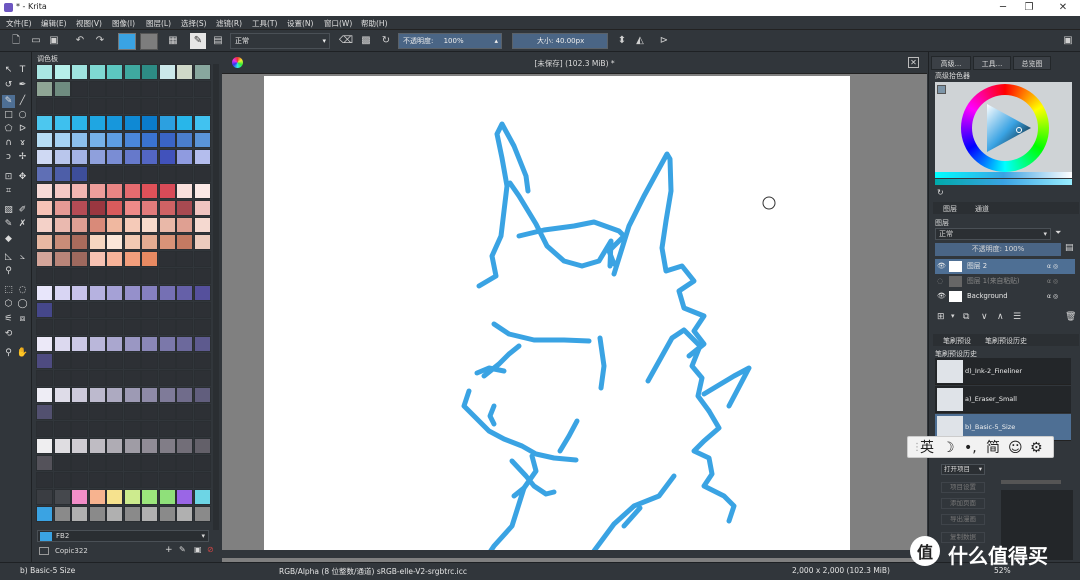 The height and width of the screenshot is (580, 1080). Describe the element at coordinates (229, 23) in the screenshot. I see `menu-filter: 滤镜(R)` at that location.